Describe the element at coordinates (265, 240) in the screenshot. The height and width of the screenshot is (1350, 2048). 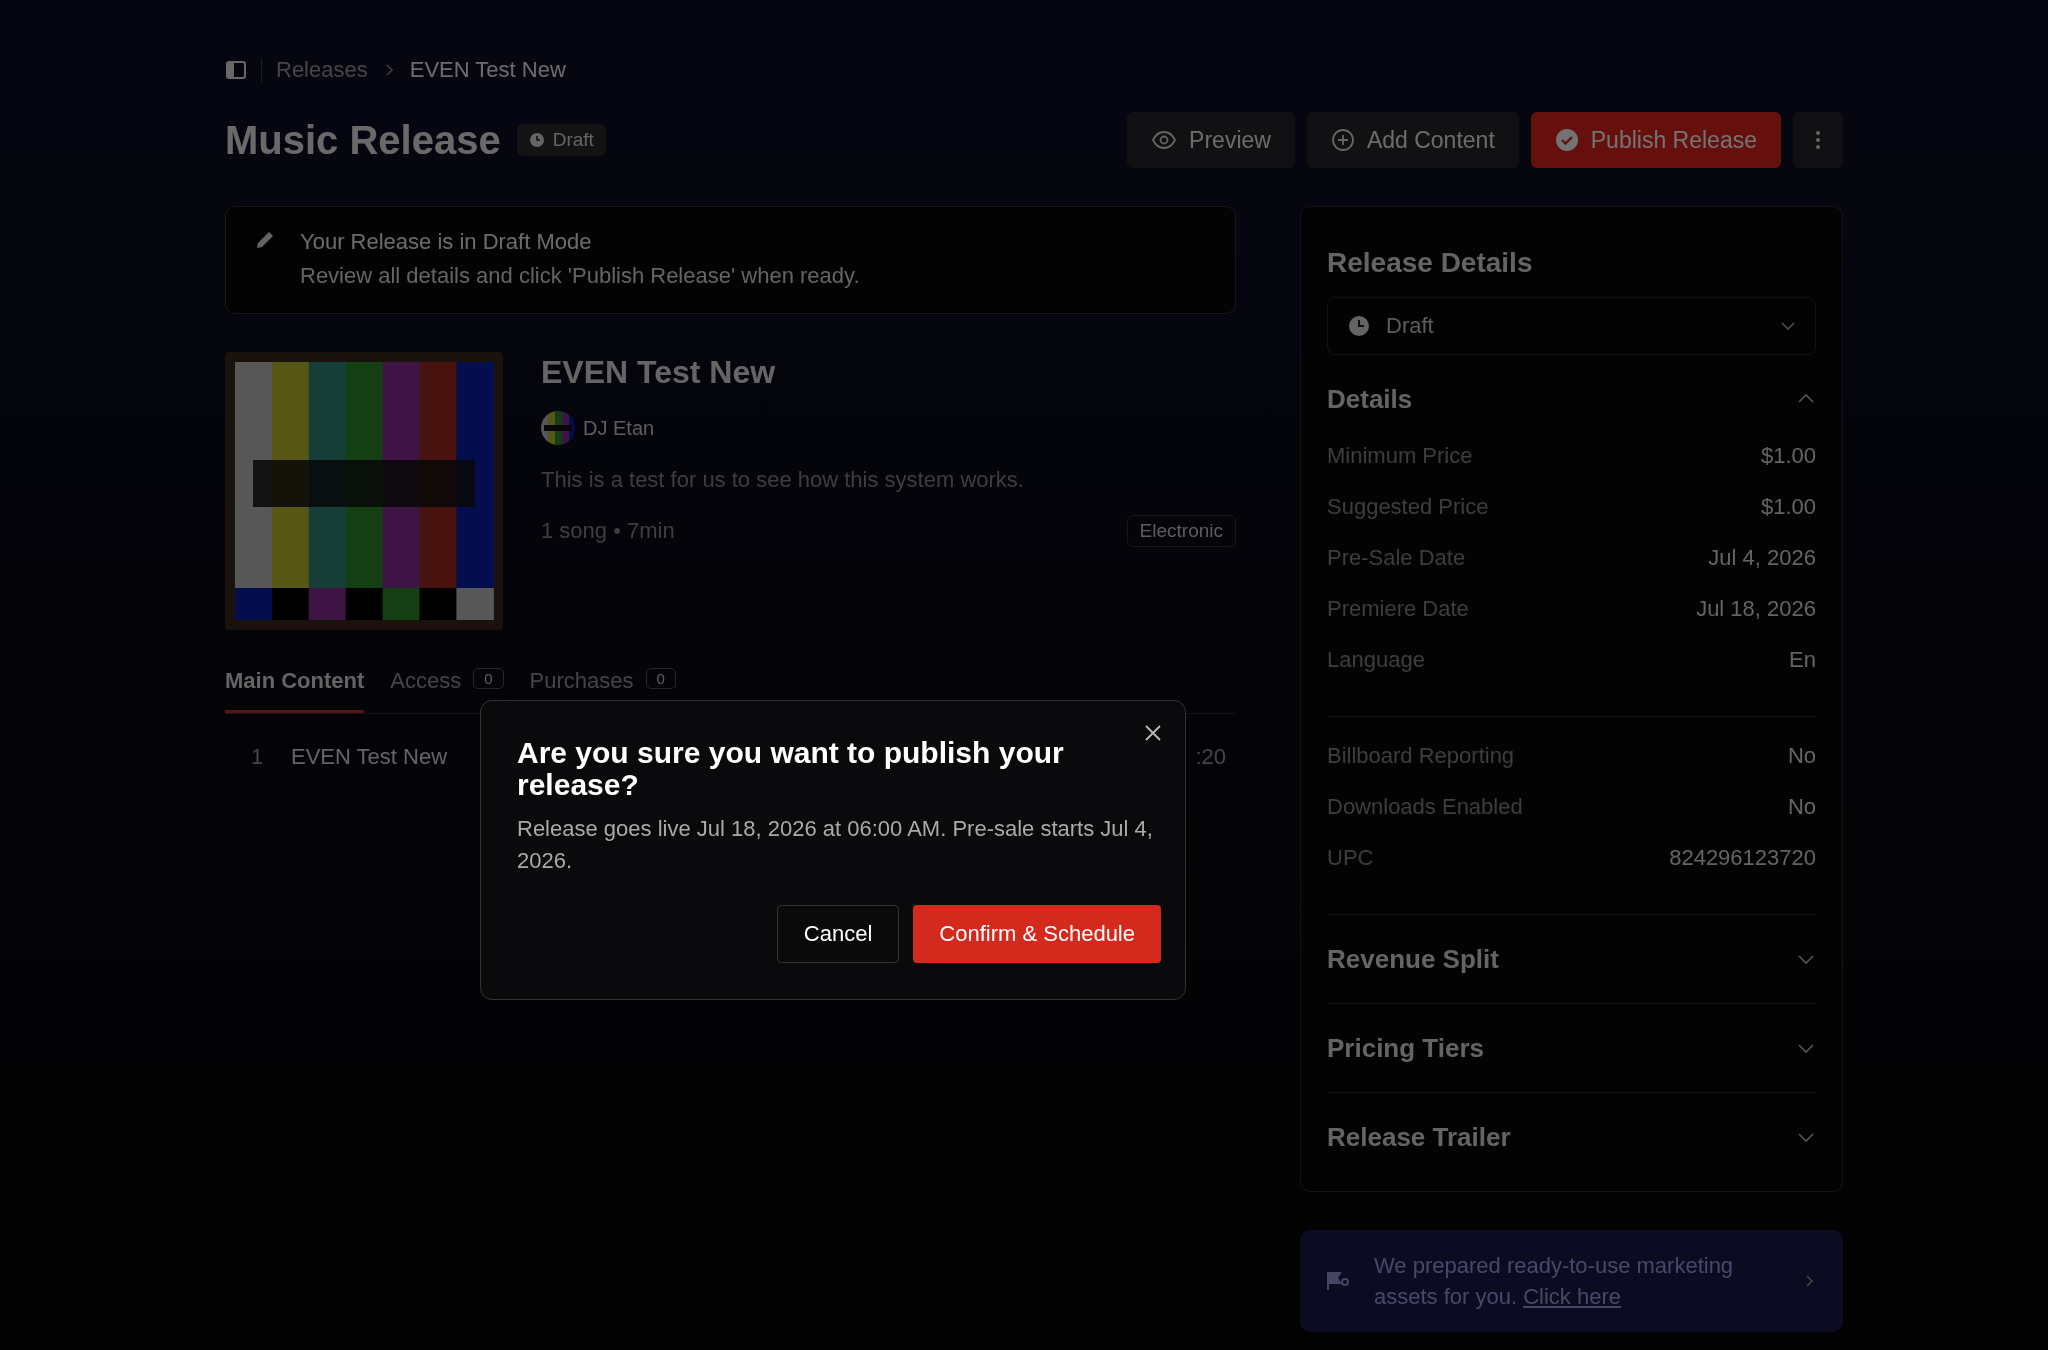
I see `pencil-icon` at that location.